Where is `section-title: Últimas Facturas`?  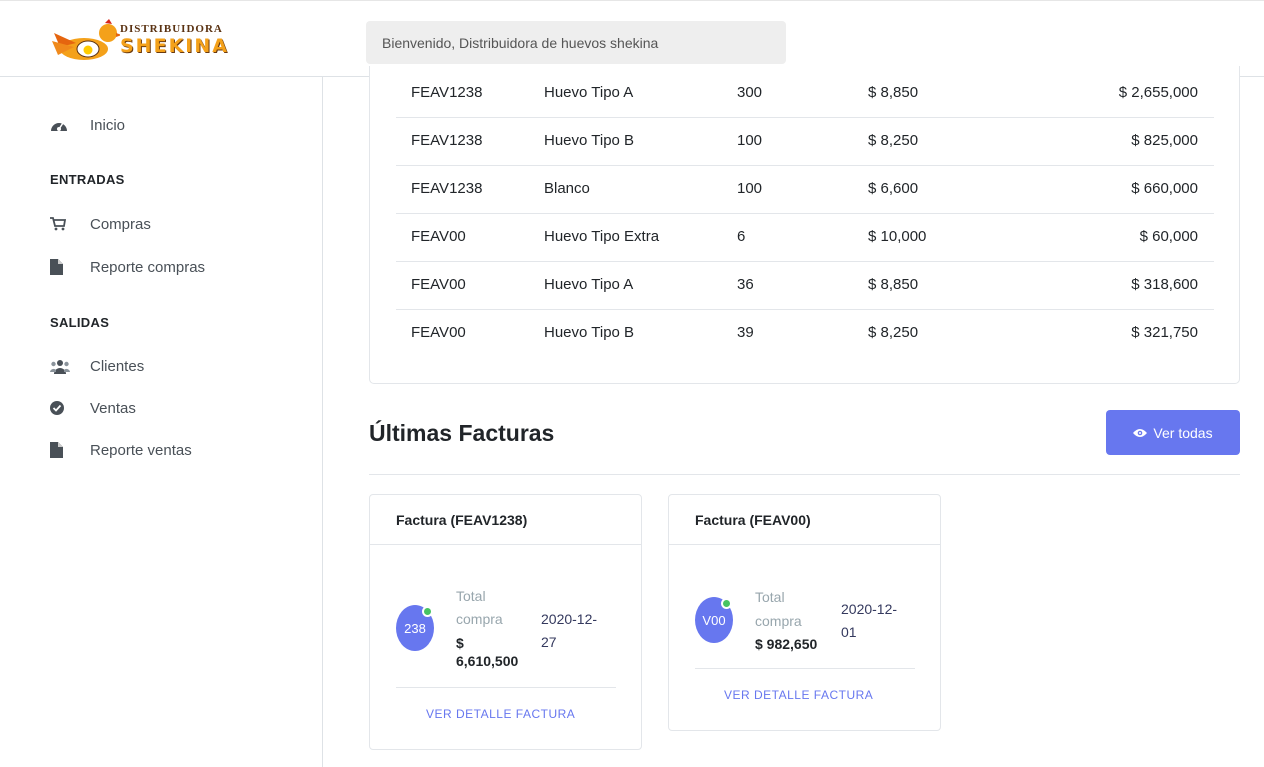
section-title: Últimas Facturas is located at coordinates (462, 433).